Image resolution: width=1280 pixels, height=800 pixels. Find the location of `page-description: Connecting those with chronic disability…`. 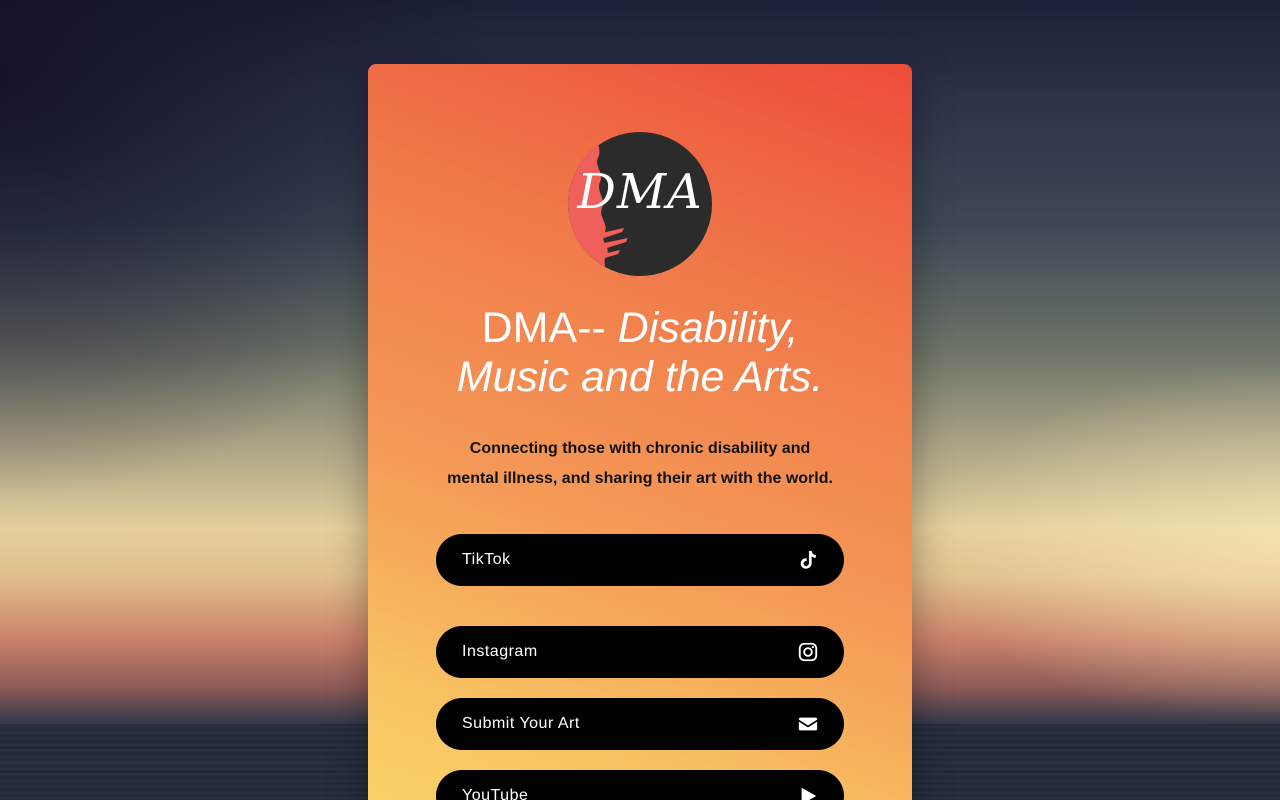

page-description: Connecting those with chronic disability… is located at coordinates (640, 463).